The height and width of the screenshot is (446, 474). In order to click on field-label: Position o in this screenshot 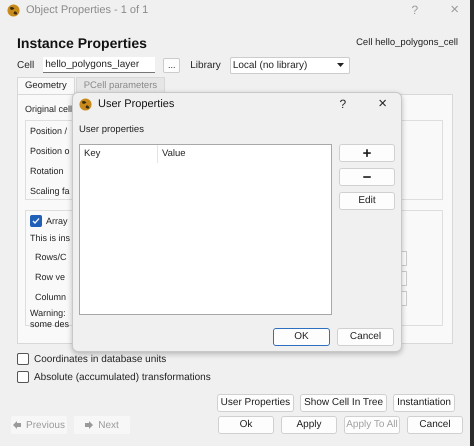, I will do `click(50, 151)`.